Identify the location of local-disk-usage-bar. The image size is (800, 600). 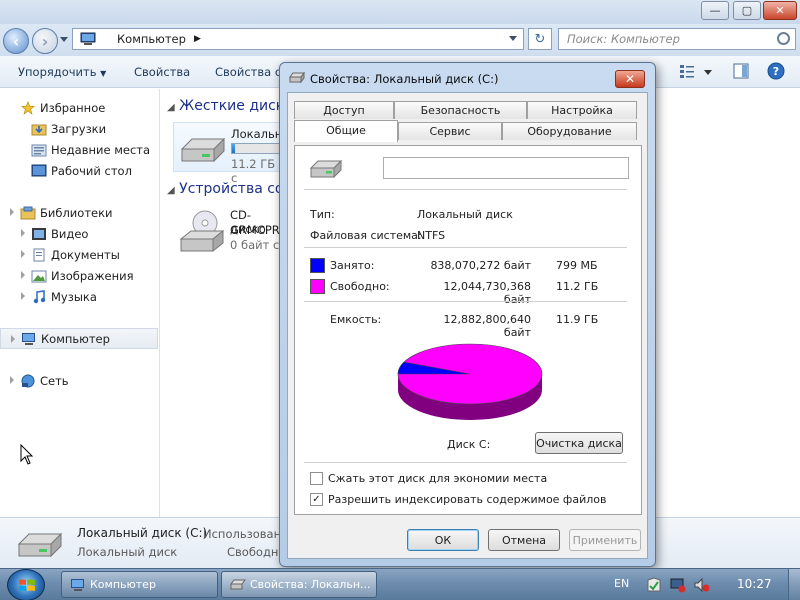
(256, 148).